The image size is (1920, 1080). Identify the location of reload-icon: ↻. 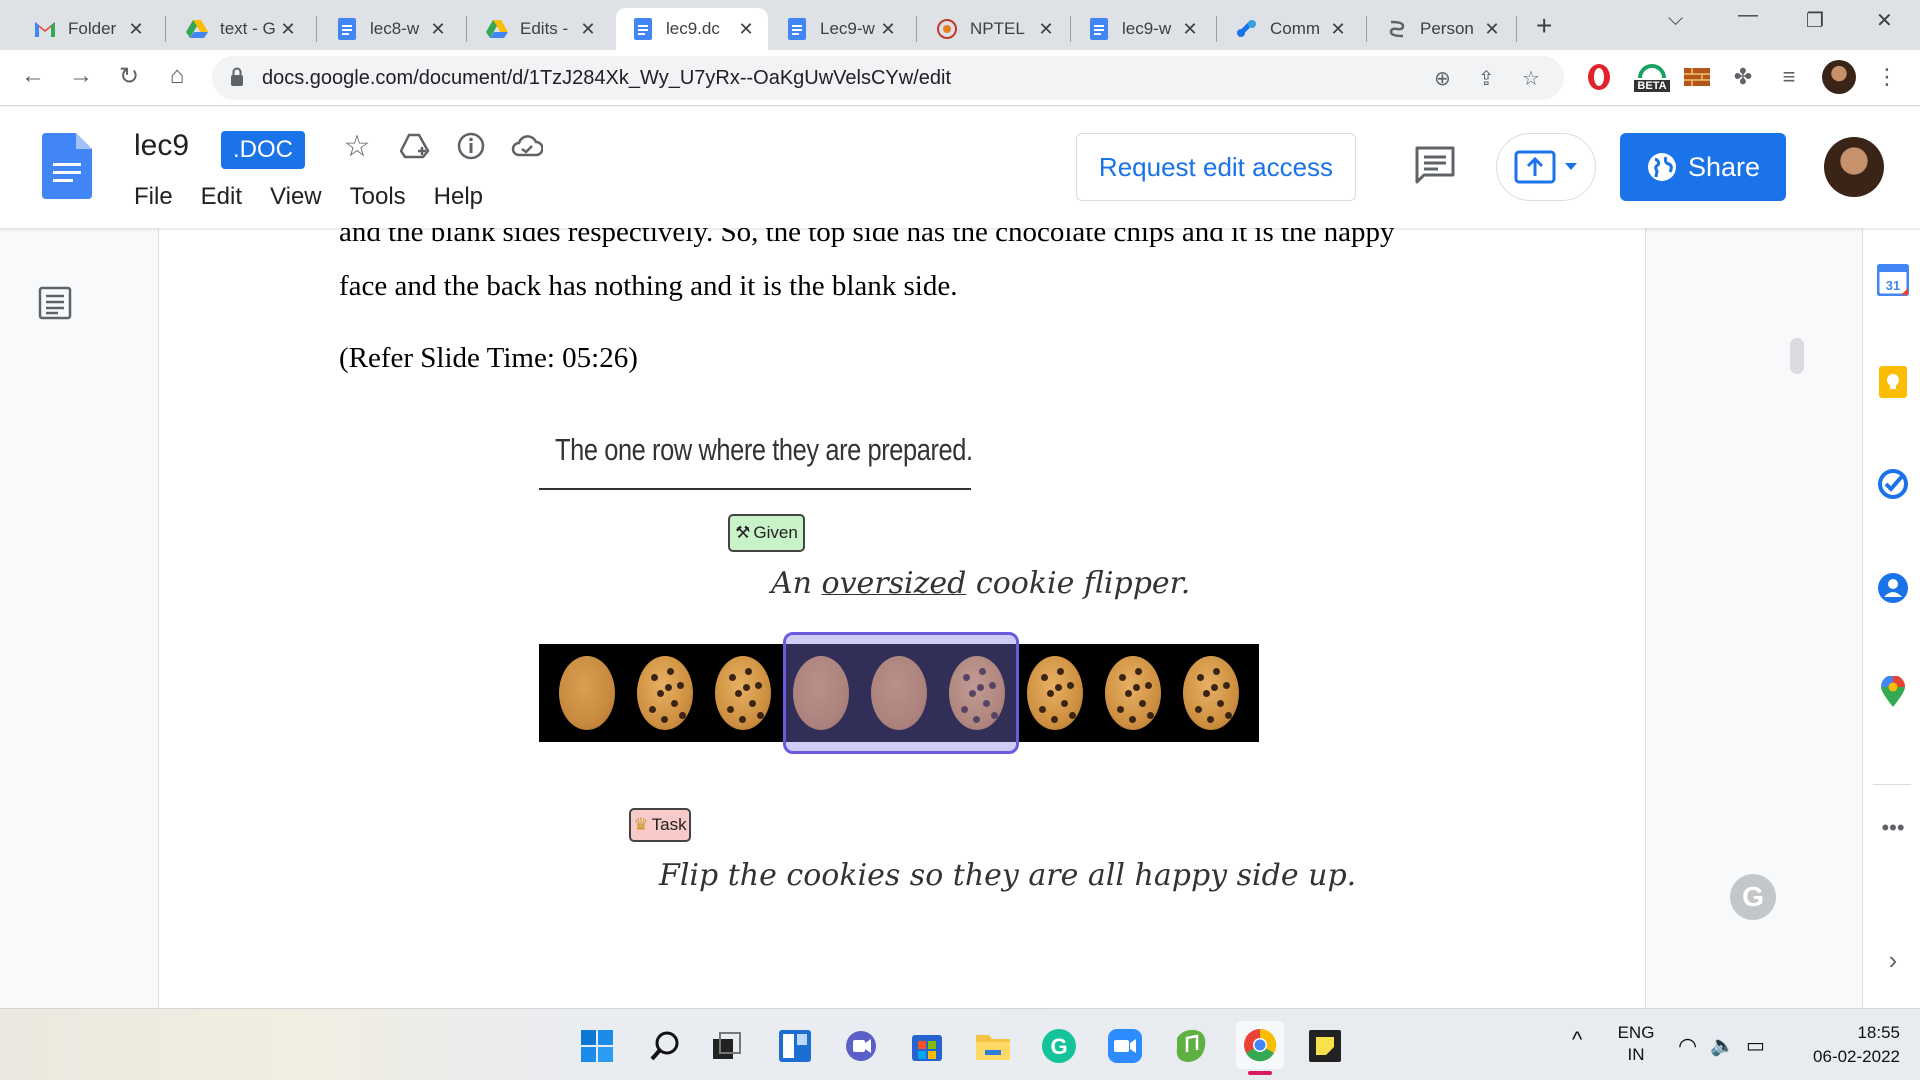
(129, 76).